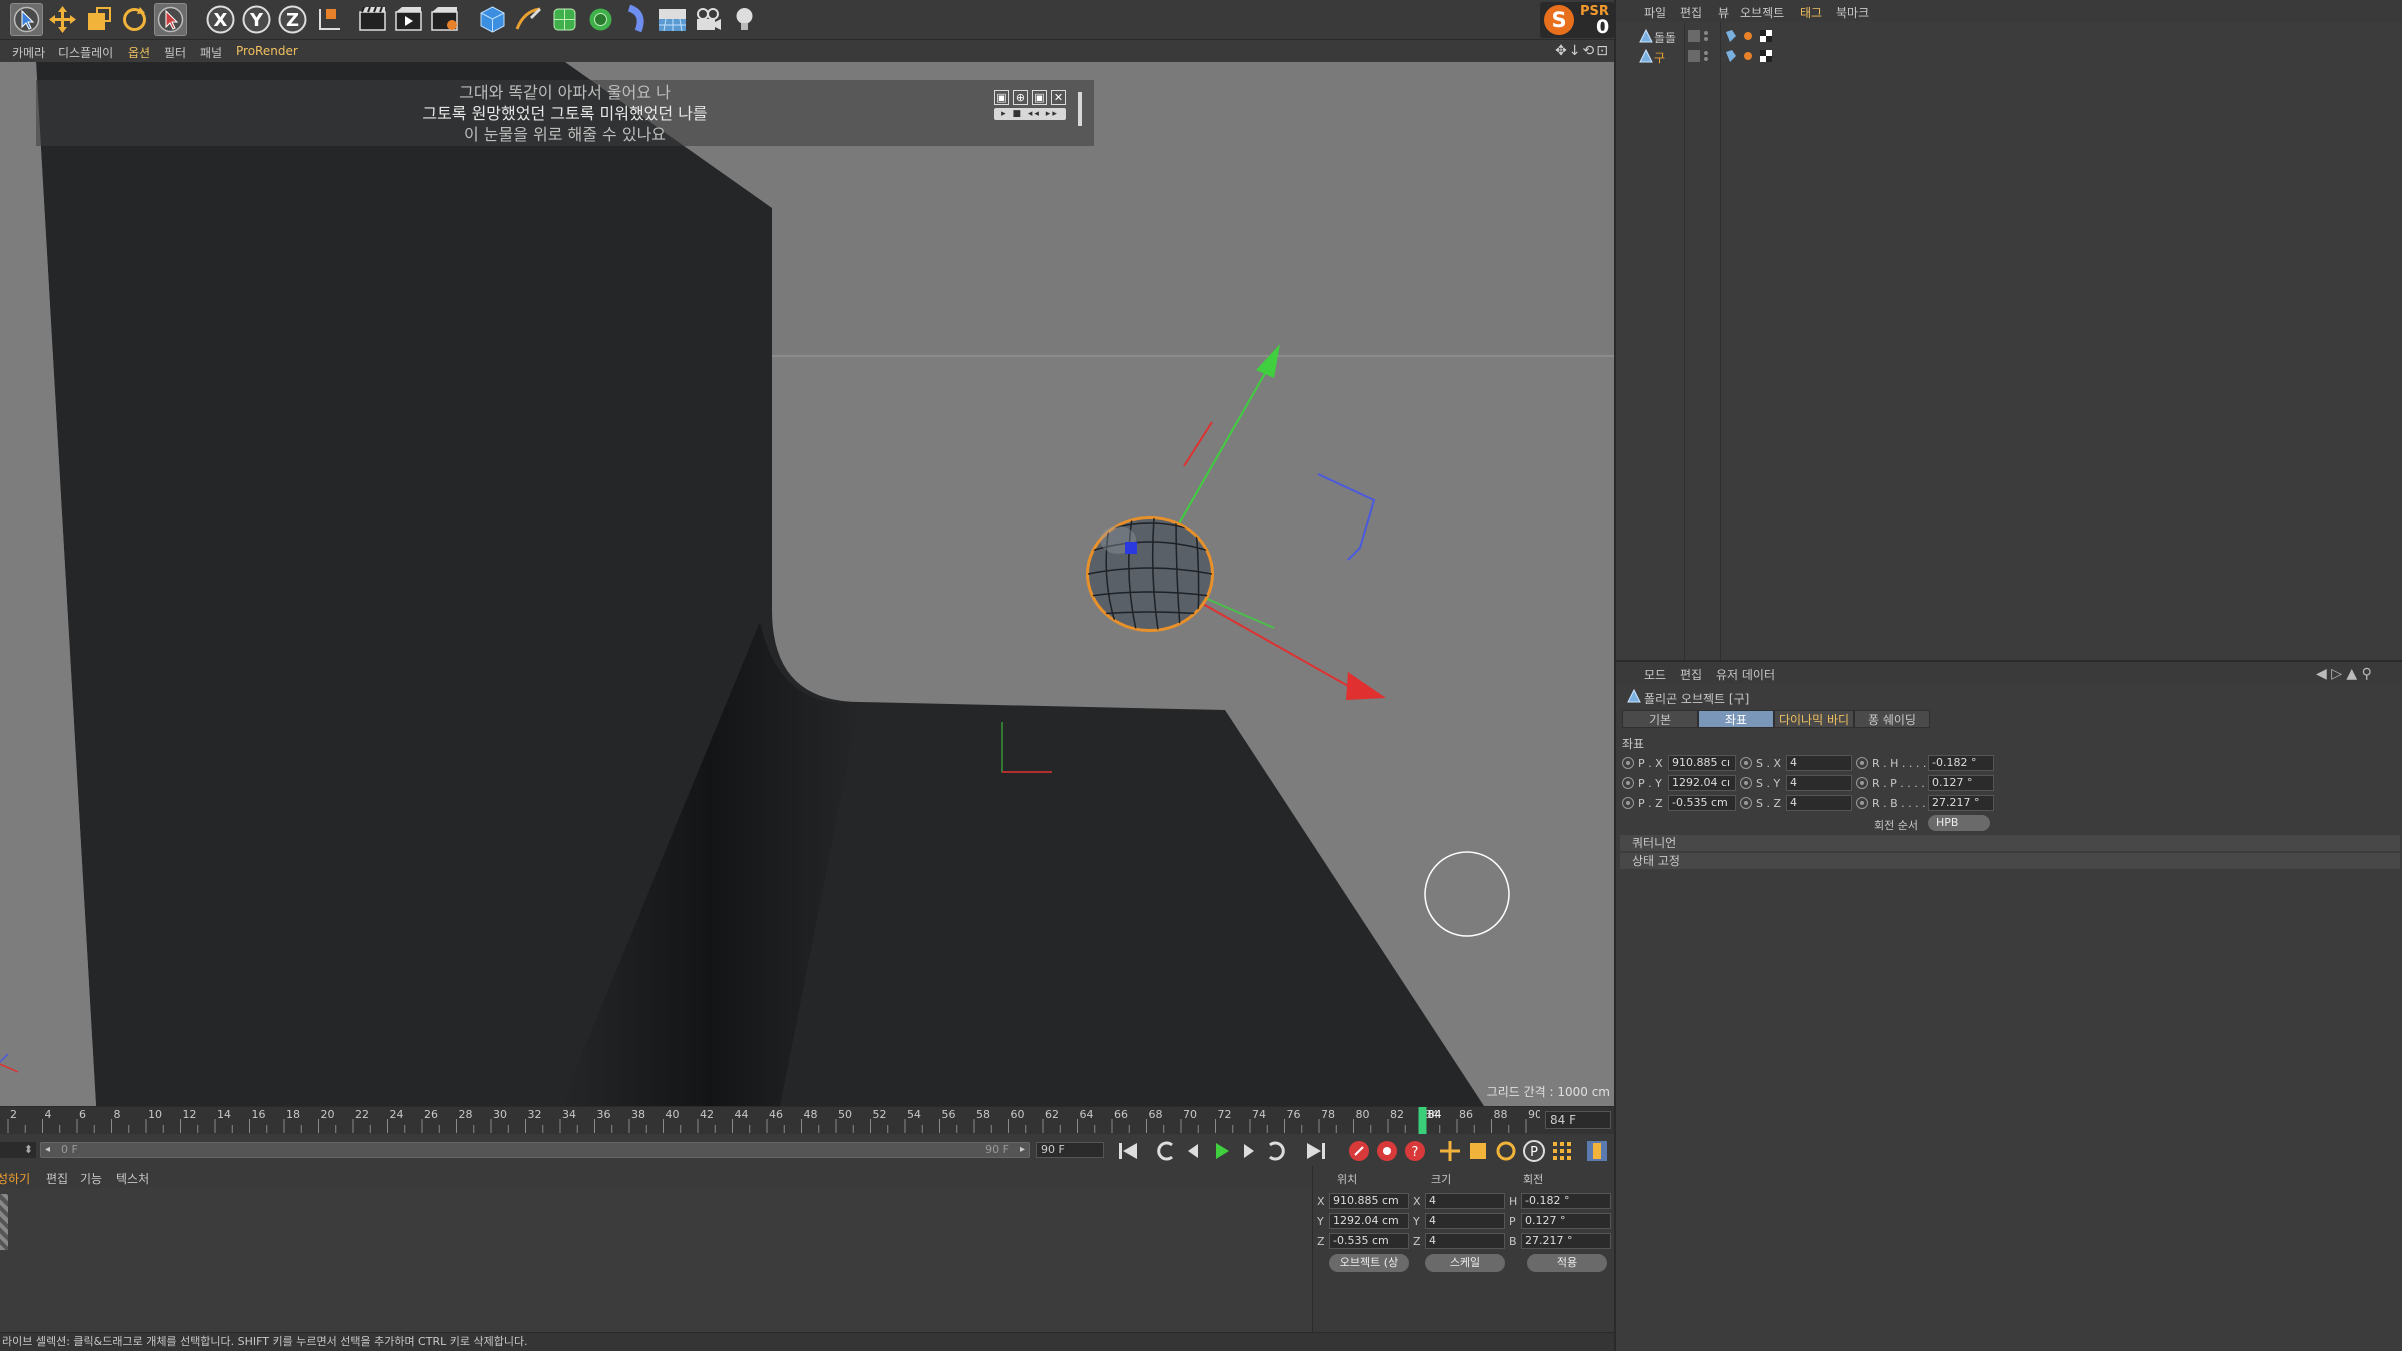 The width and height of the screenshot is (2402, 1351). What do you see at coordinates (1660, 719) in the screenshot?
I see `tab-basic: 기본` at bounding box center [1660, 719].